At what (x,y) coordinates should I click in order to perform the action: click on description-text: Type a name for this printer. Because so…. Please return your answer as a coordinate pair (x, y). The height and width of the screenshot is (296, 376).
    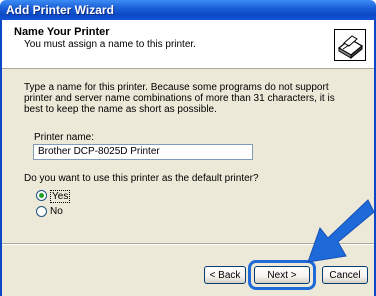
    Looking at the image, I should click on (179, 98).